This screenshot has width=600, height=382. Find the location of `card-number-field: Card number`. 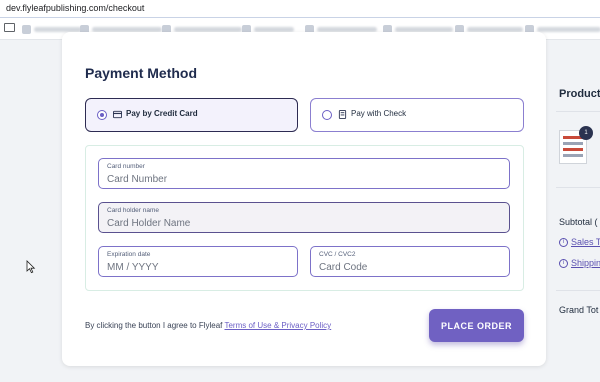

card-number-field: Card number is located at coordinates (304, 173).